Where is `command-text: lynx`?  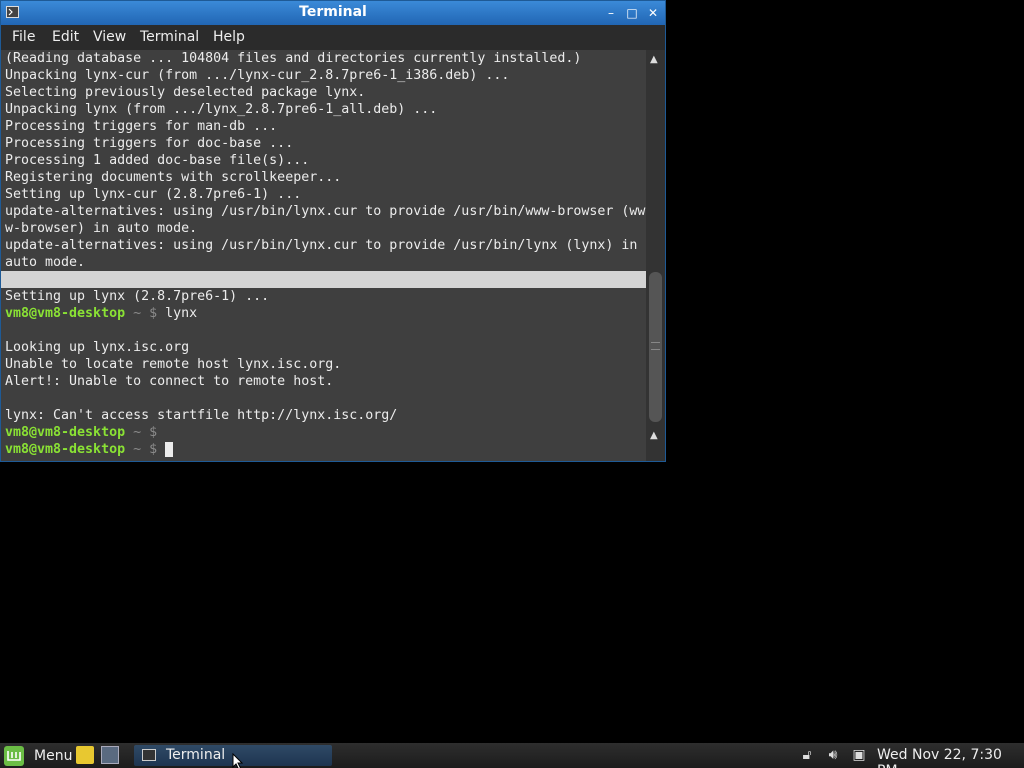 command-text: lynx is located at coordinates (181, 313).